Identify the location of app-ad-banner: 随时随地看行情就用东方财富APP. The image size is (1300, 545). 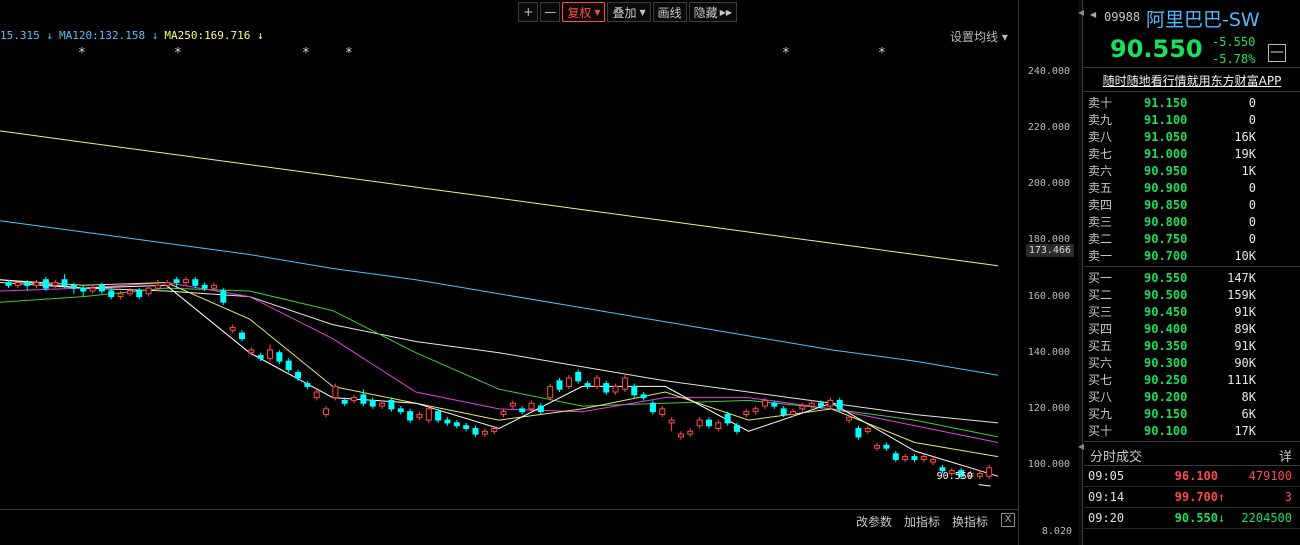
(1192, 80).